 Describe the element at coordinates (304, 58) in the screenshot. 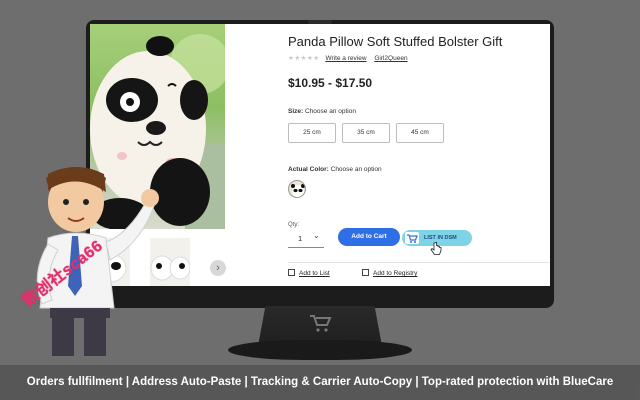

I see `rating-stars: ★★★★★` at that location.